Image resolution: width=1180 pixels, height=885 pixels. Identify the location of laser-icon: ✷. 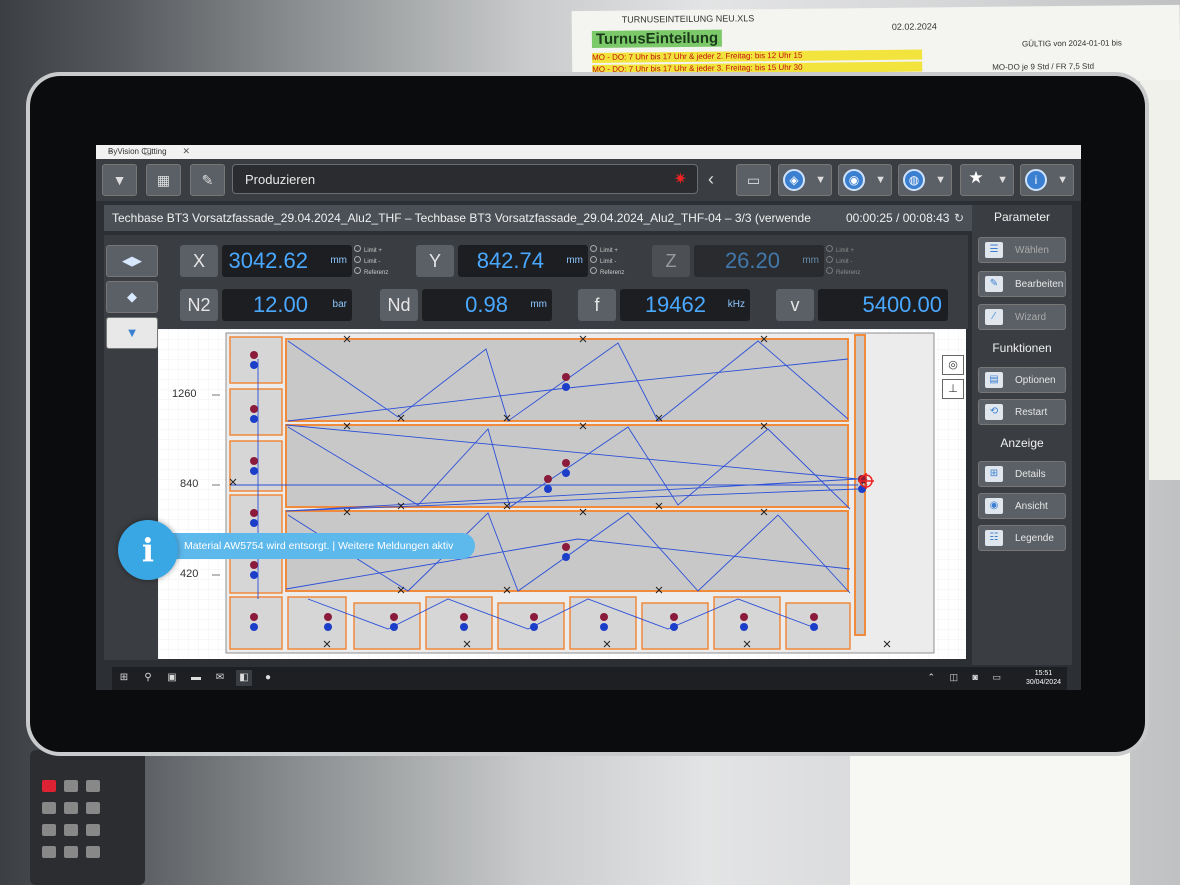
(680, 179).